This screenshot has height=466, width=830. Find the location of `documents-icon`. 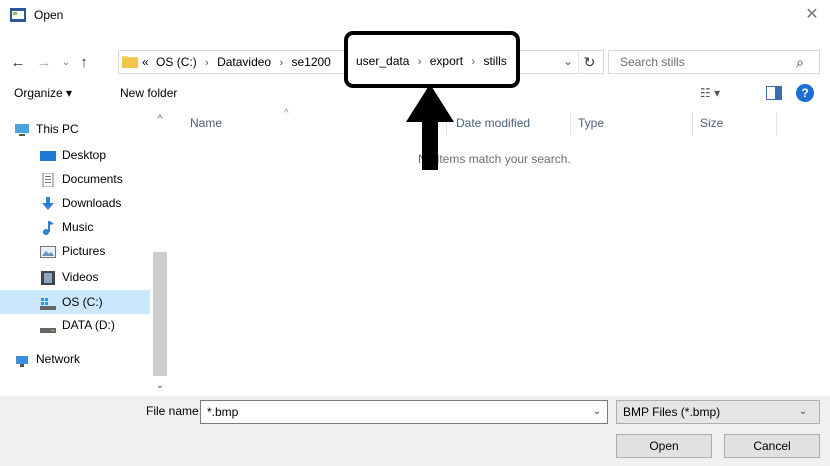

documents-icon is located at coordinates (48, 179).